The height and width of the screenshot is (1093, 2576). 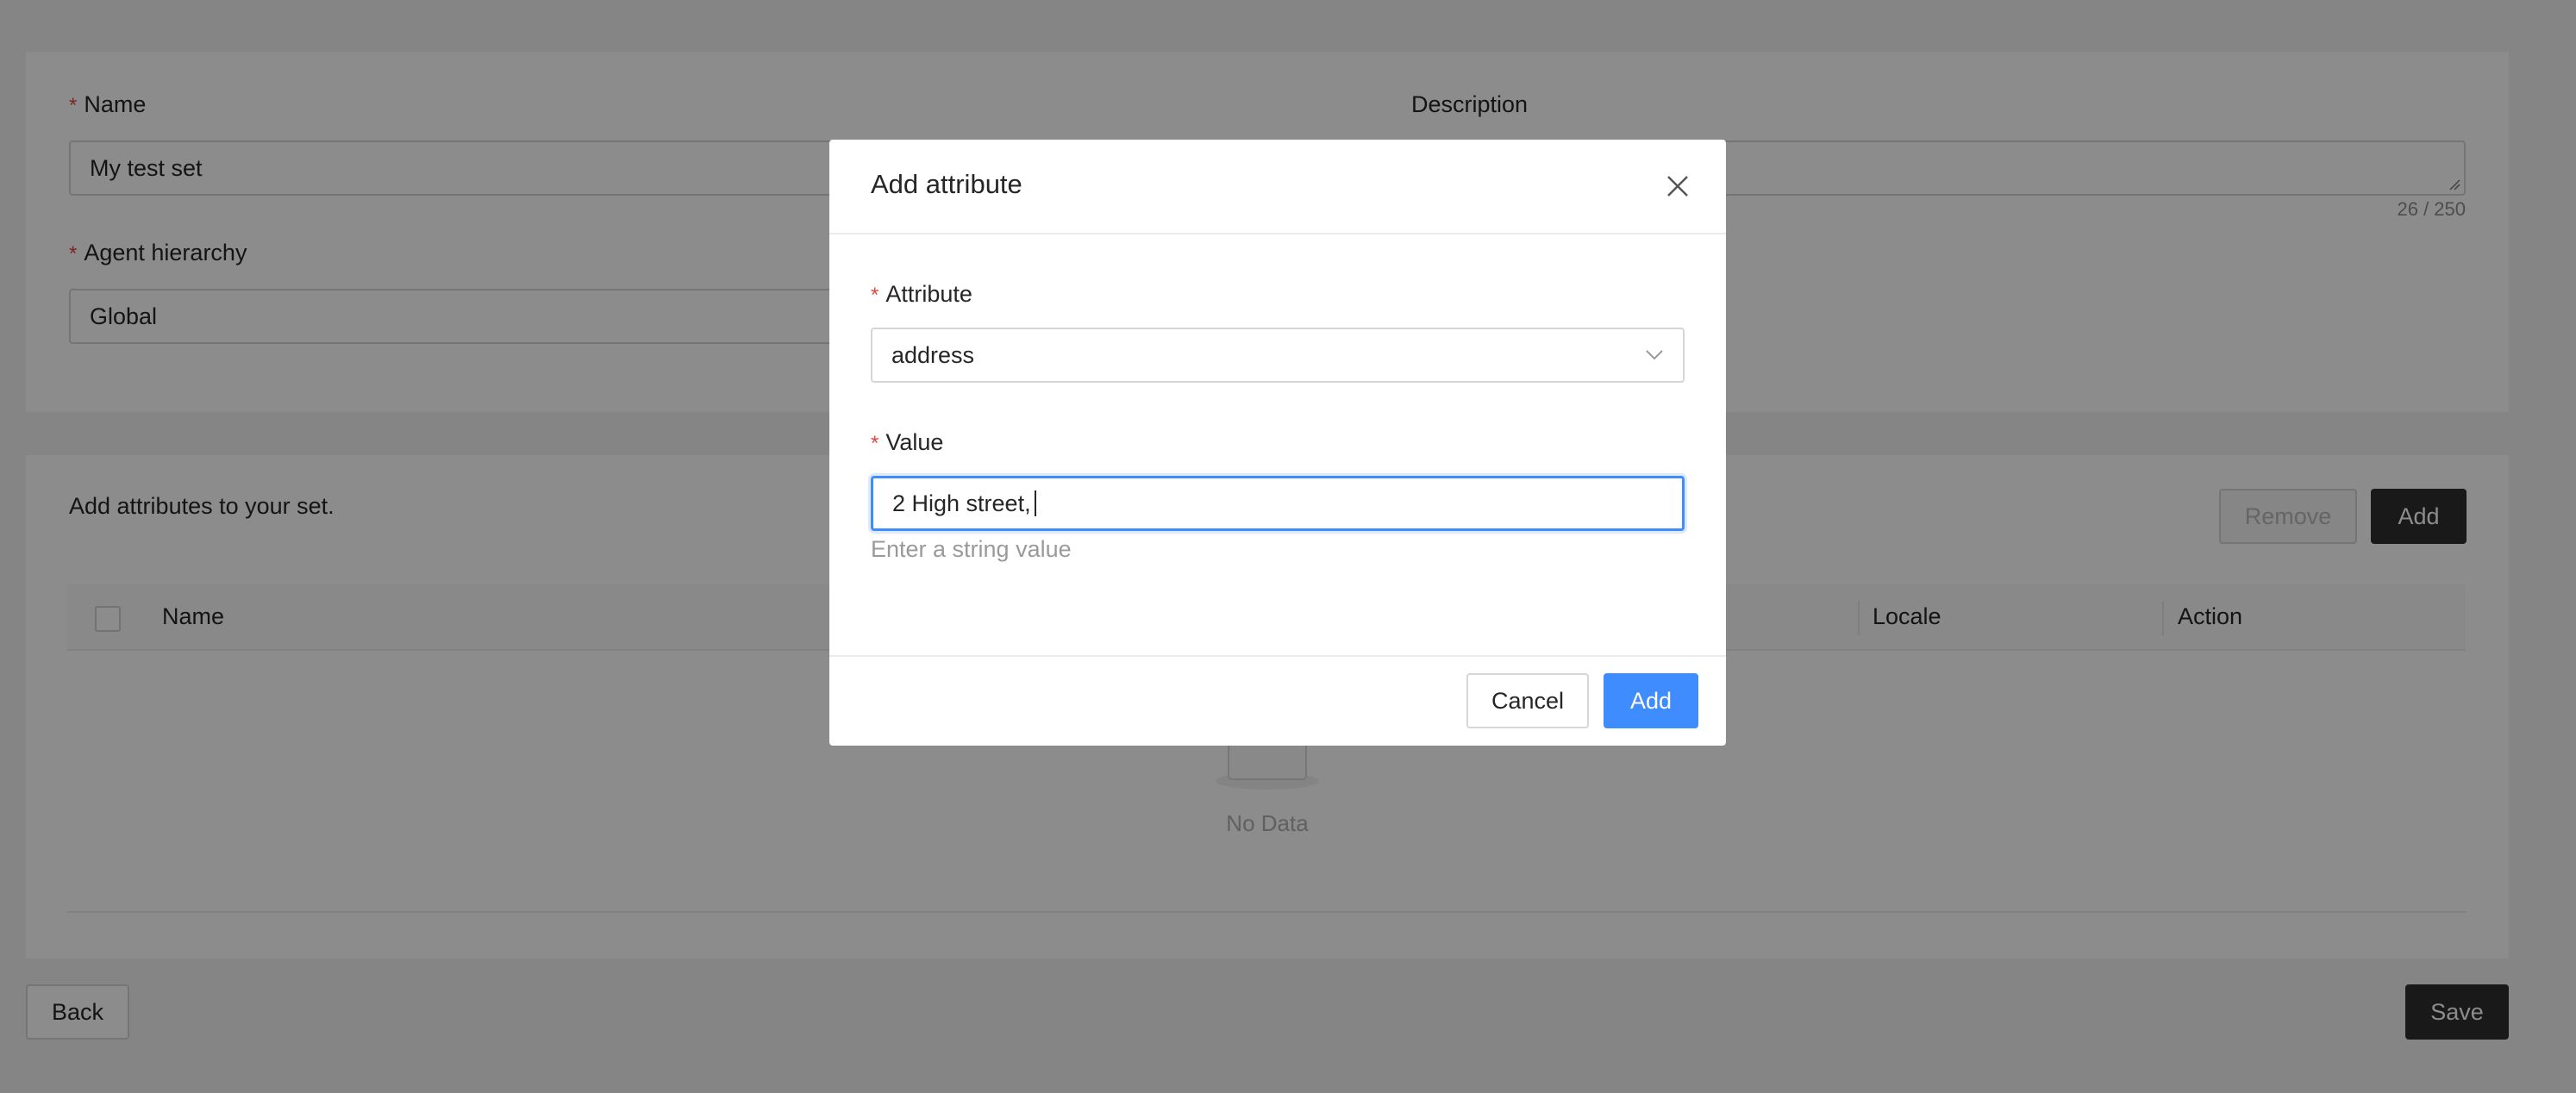 What do you see at coordinates (929, 294) in the screenshot?
I see `attribute-label-text: Attribute` at bounding box center [929, 294].